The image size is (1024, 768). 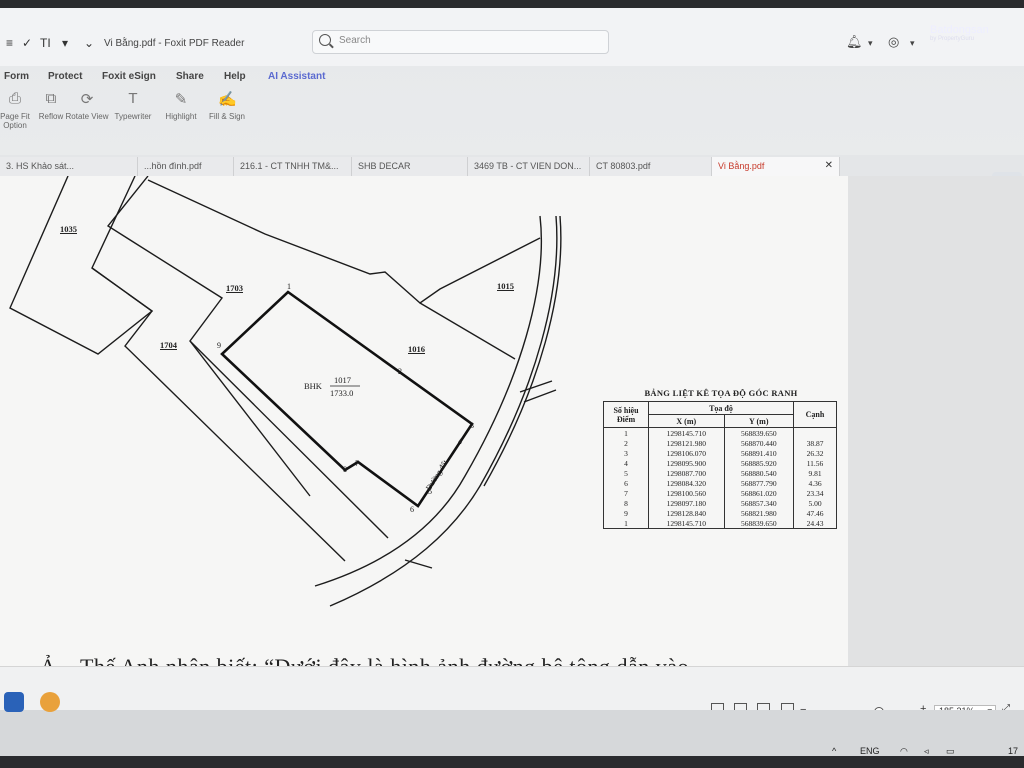 What do you see at coordinates (27, 43) in the screenshot?
I see `cursor-mode-icon: ✓` at bounding box center [27, 43].